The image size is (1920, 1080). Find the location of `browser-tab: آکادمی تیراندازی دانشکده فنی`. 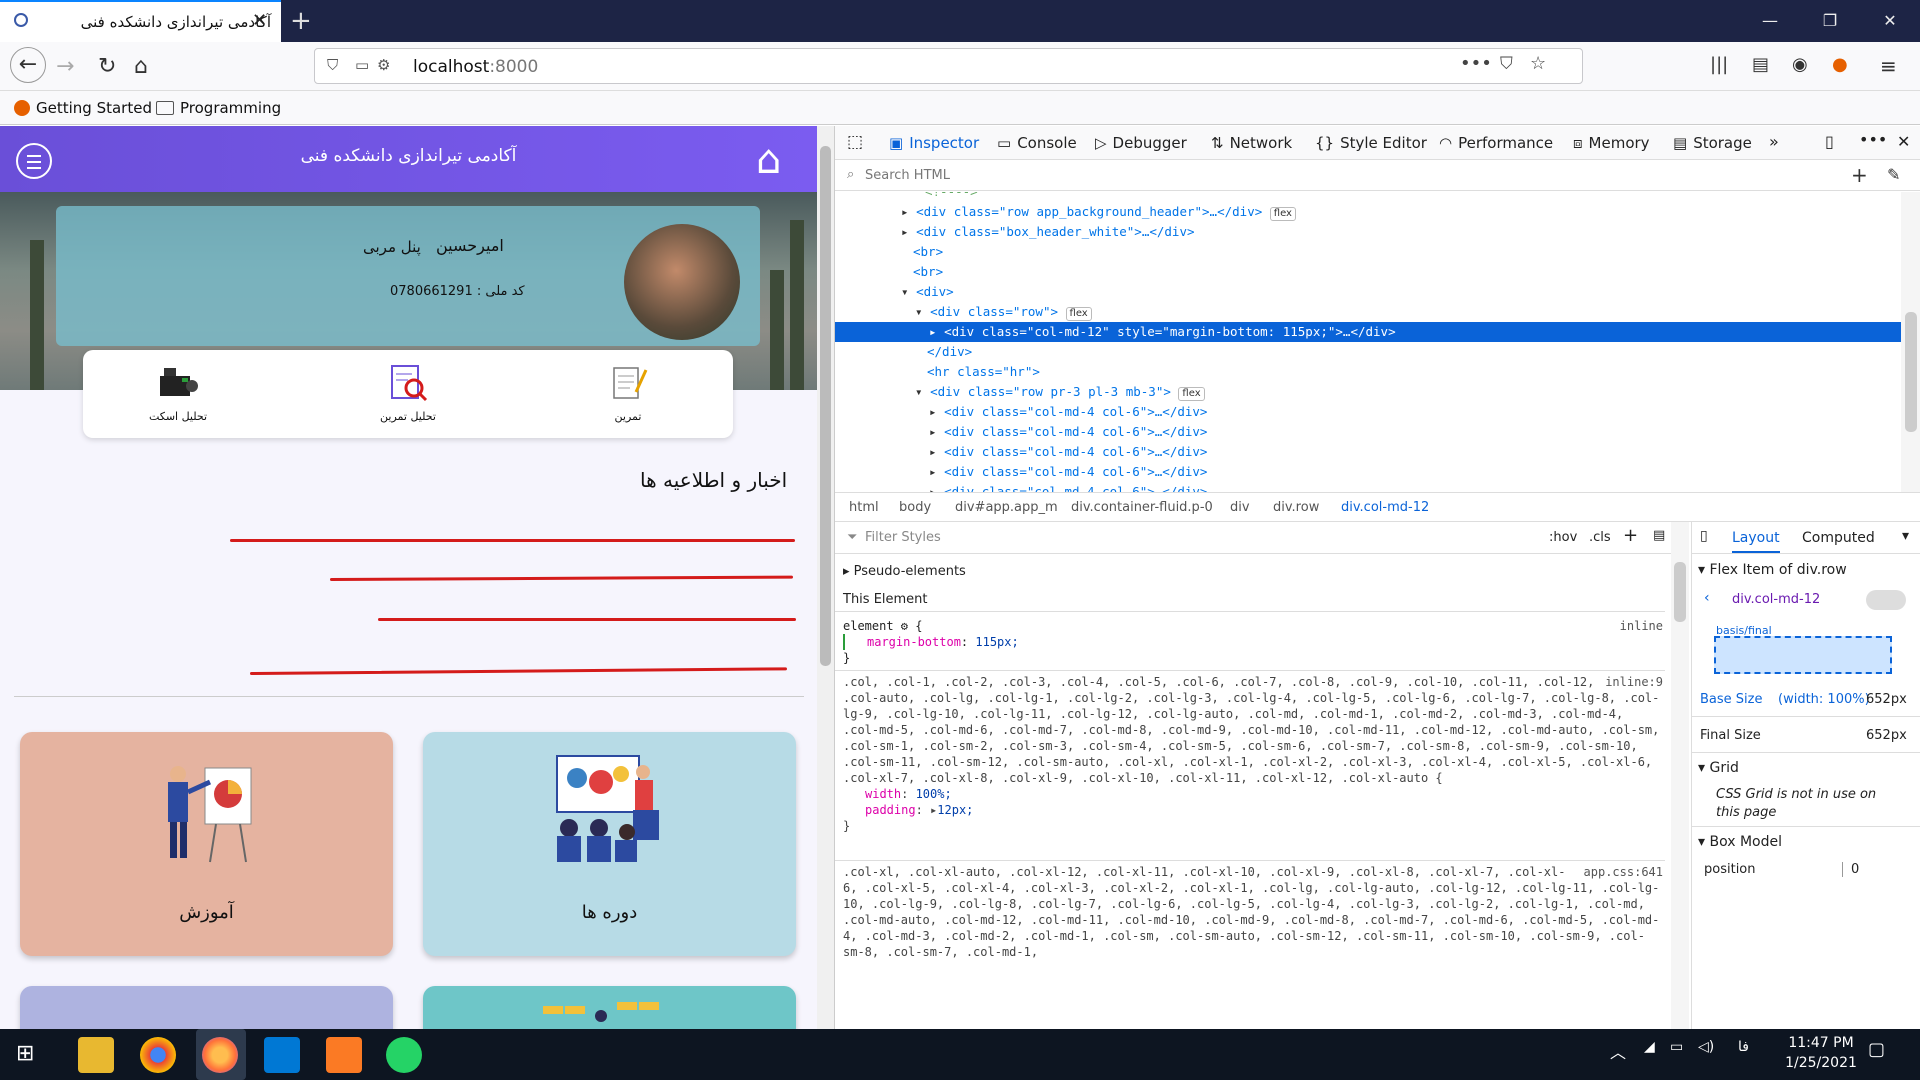

browser-tab: آکادمی تیراندازی دانشکده فنی is located at coordinates (140, 21).